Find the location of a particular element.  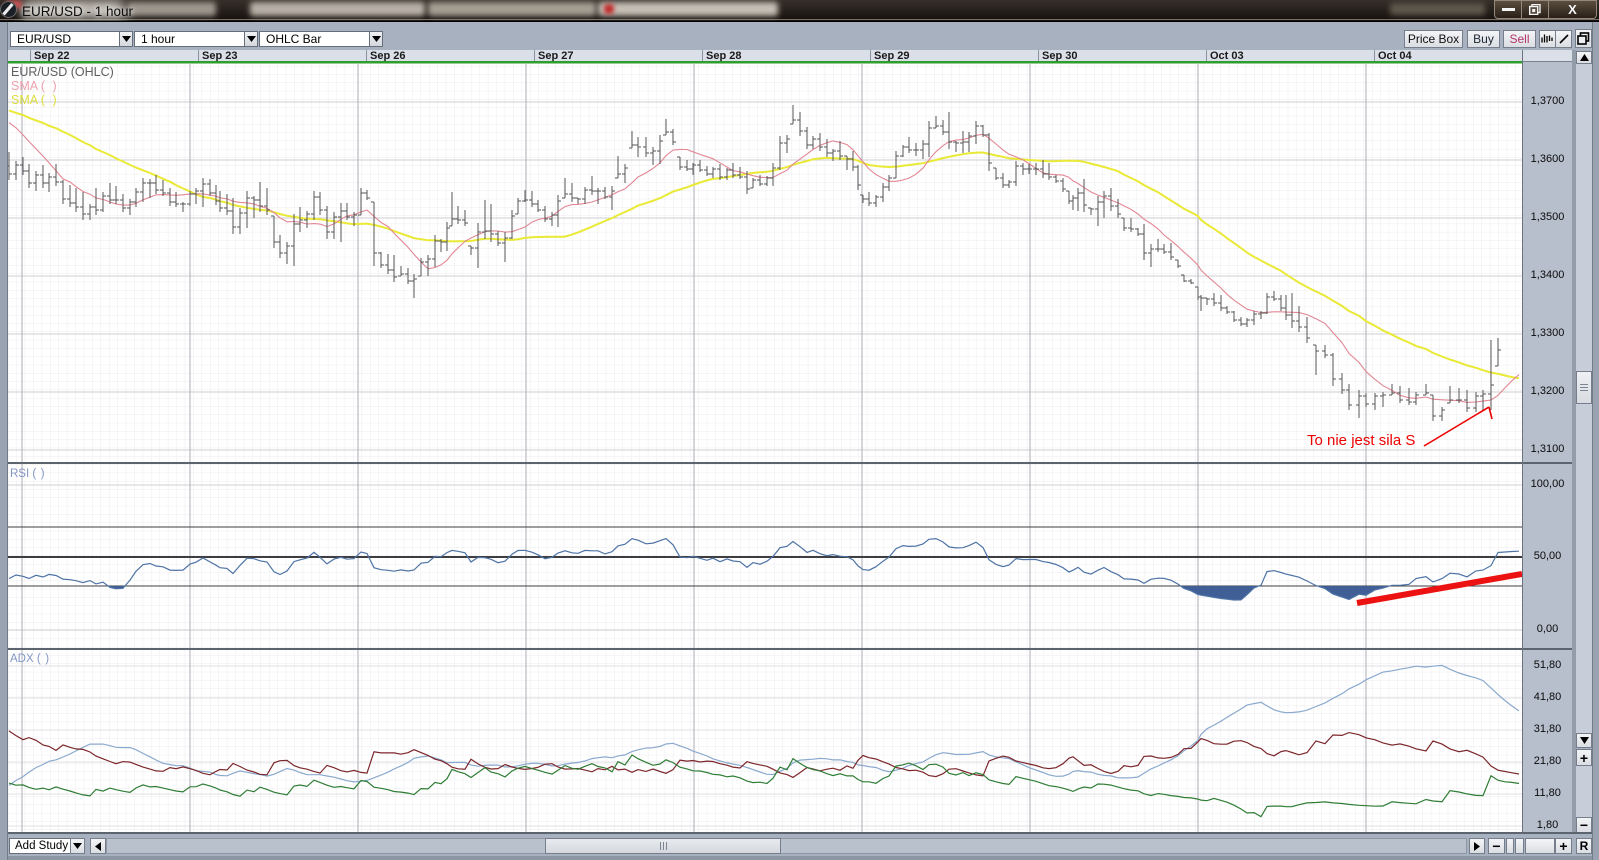

svg-text: ADX ( ) is located at coordinates (29, 659).